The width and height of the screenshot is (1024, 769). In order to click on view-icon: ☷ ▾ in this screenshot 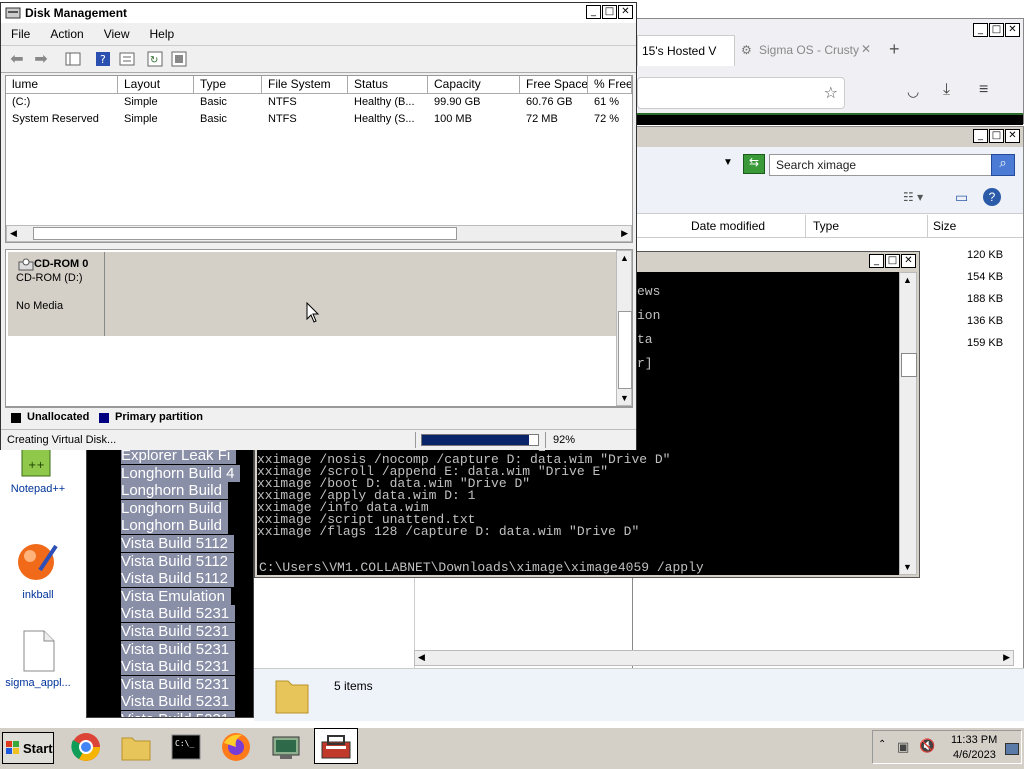, I will do `click(913, 197)`.